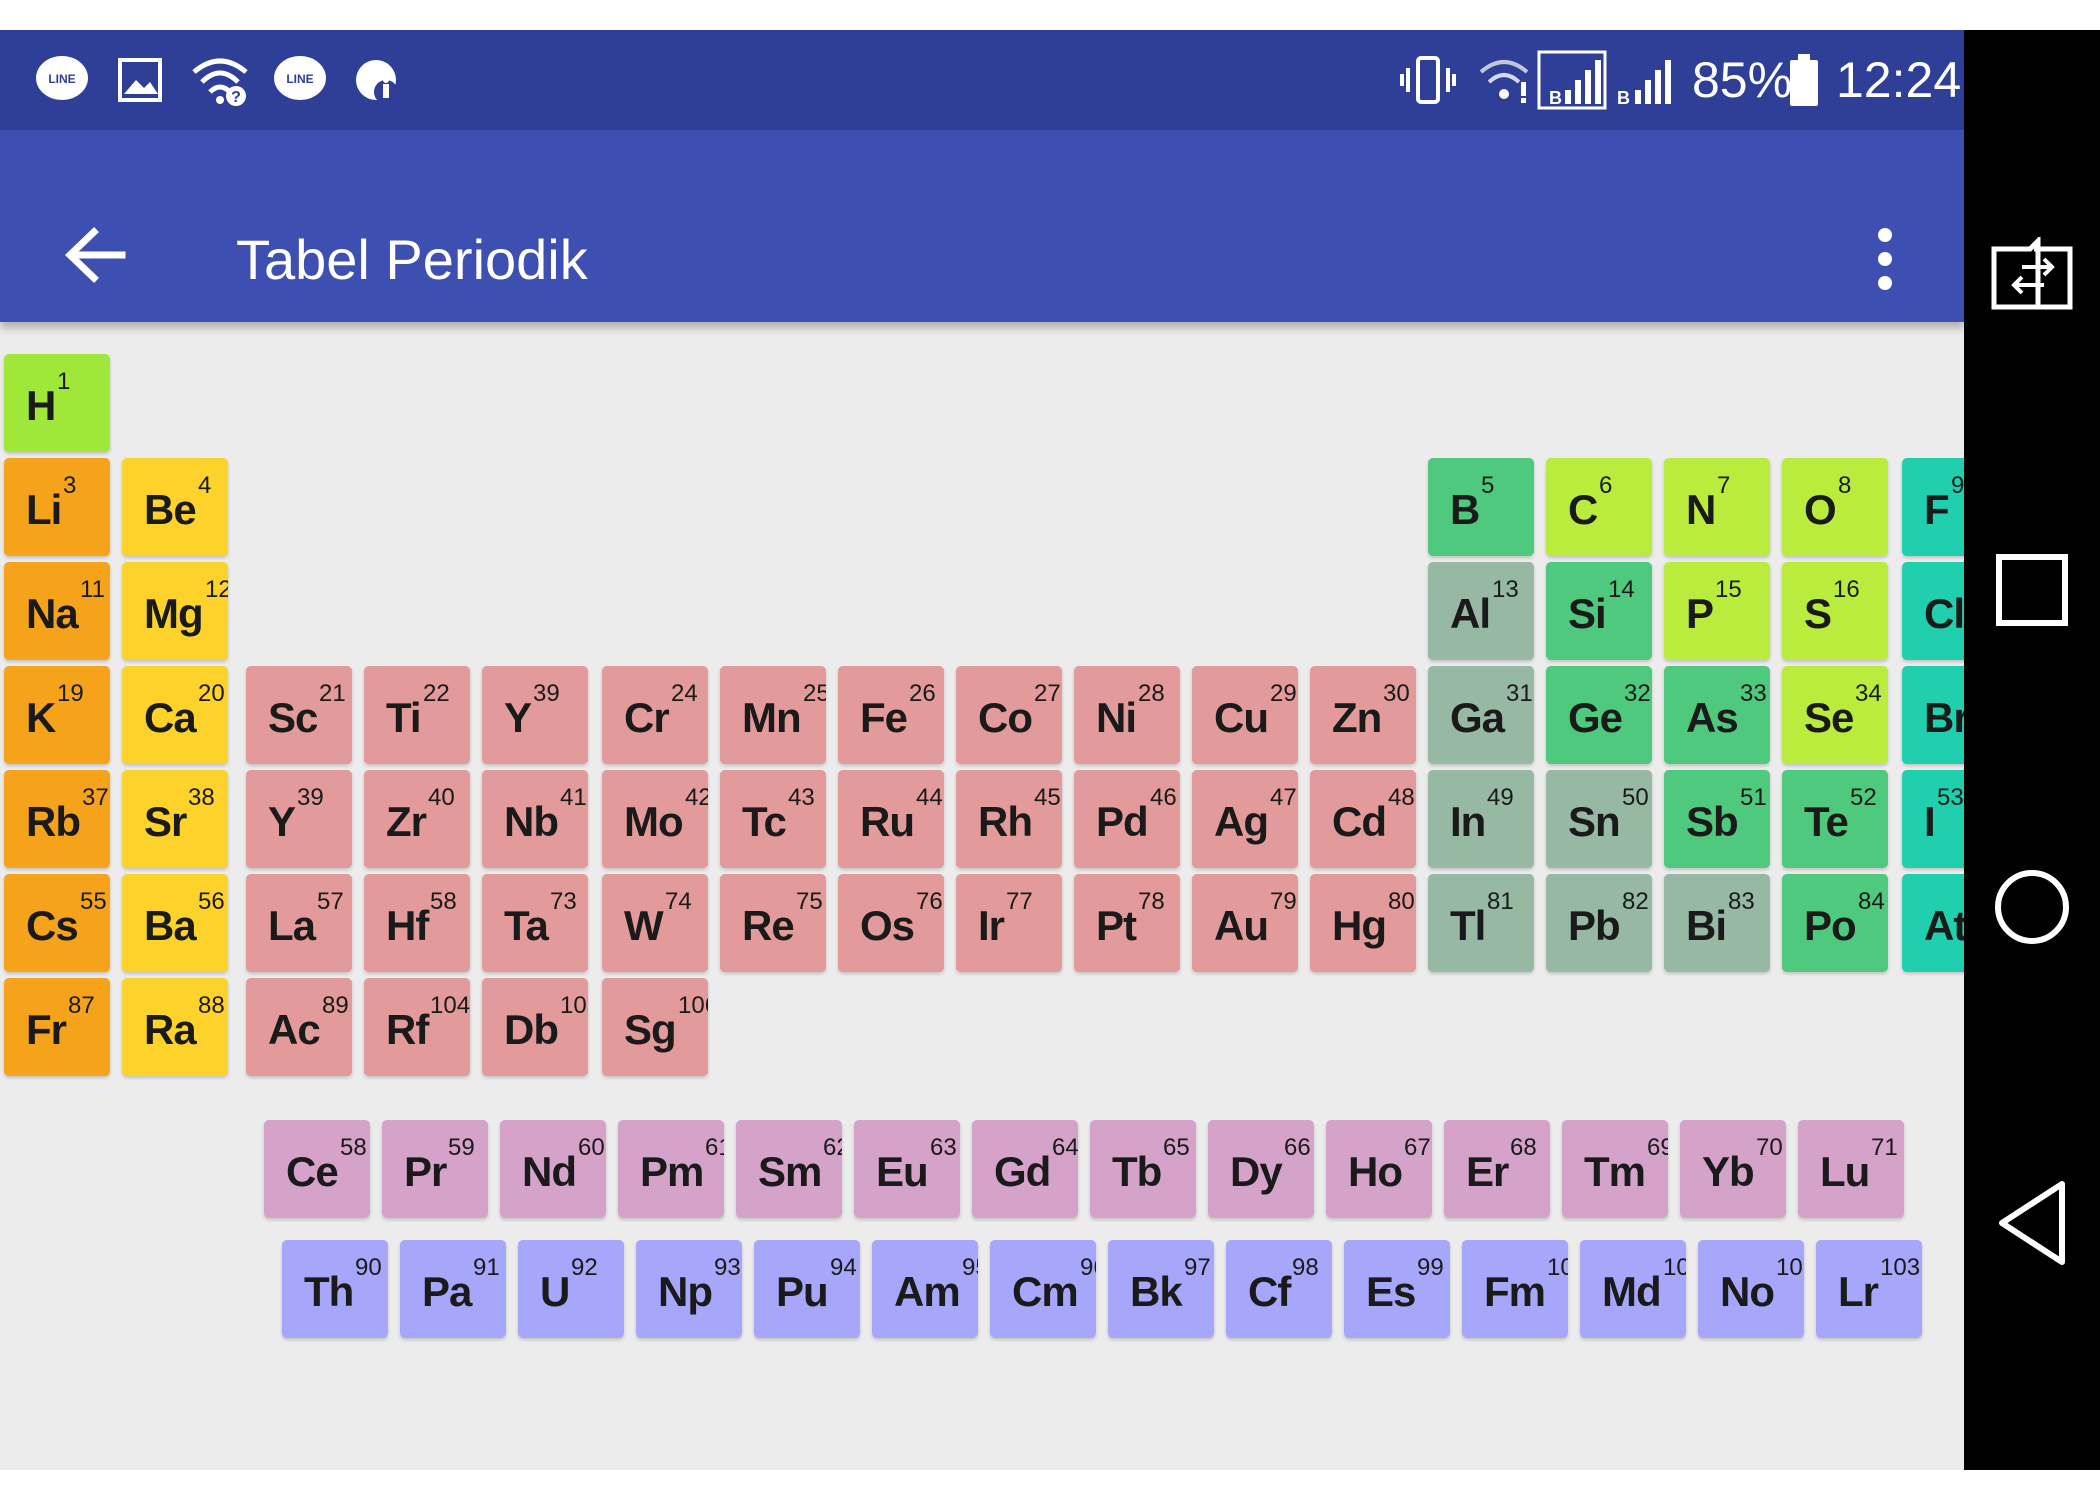 The height and width of the screenshot is (1500, 2100). Describe the element at coordinates (1481, 715) in the screenshot. I see `element-cell: Ga 31` at that location.